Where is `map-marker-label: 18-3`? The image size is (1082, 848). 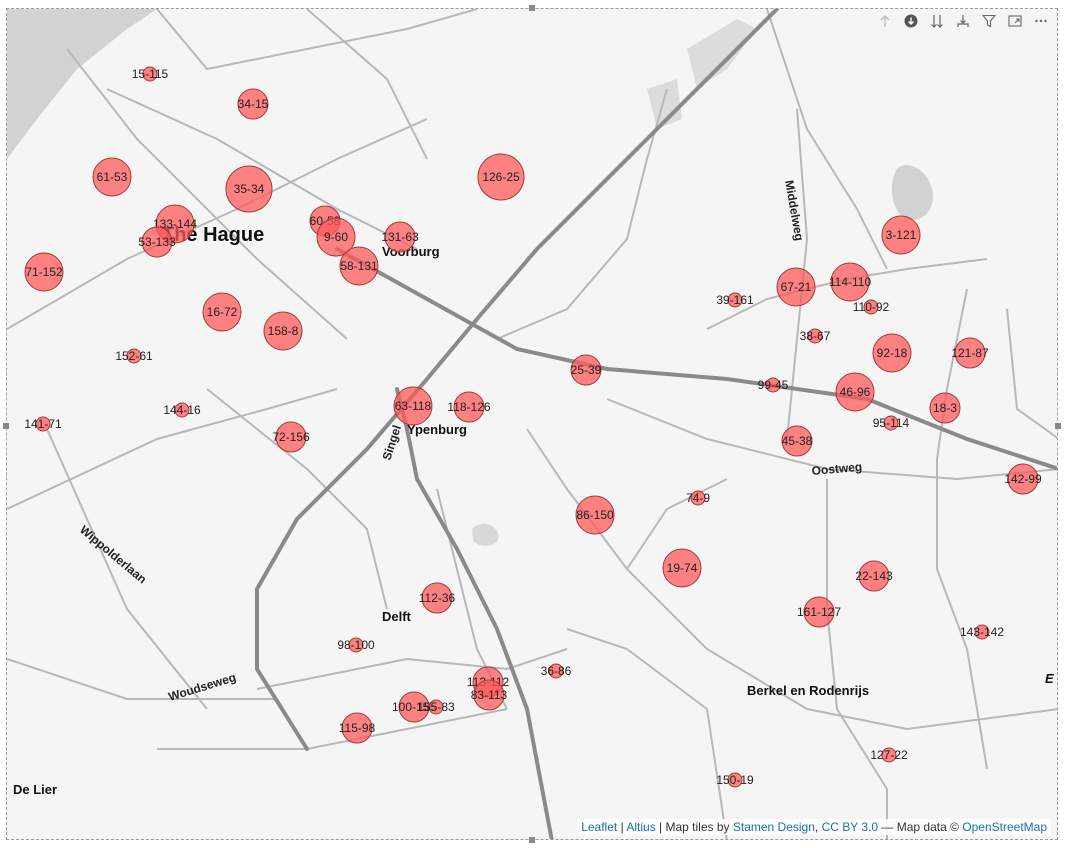 map-marker-label: 18-3 is located at coordinates (945, 408).